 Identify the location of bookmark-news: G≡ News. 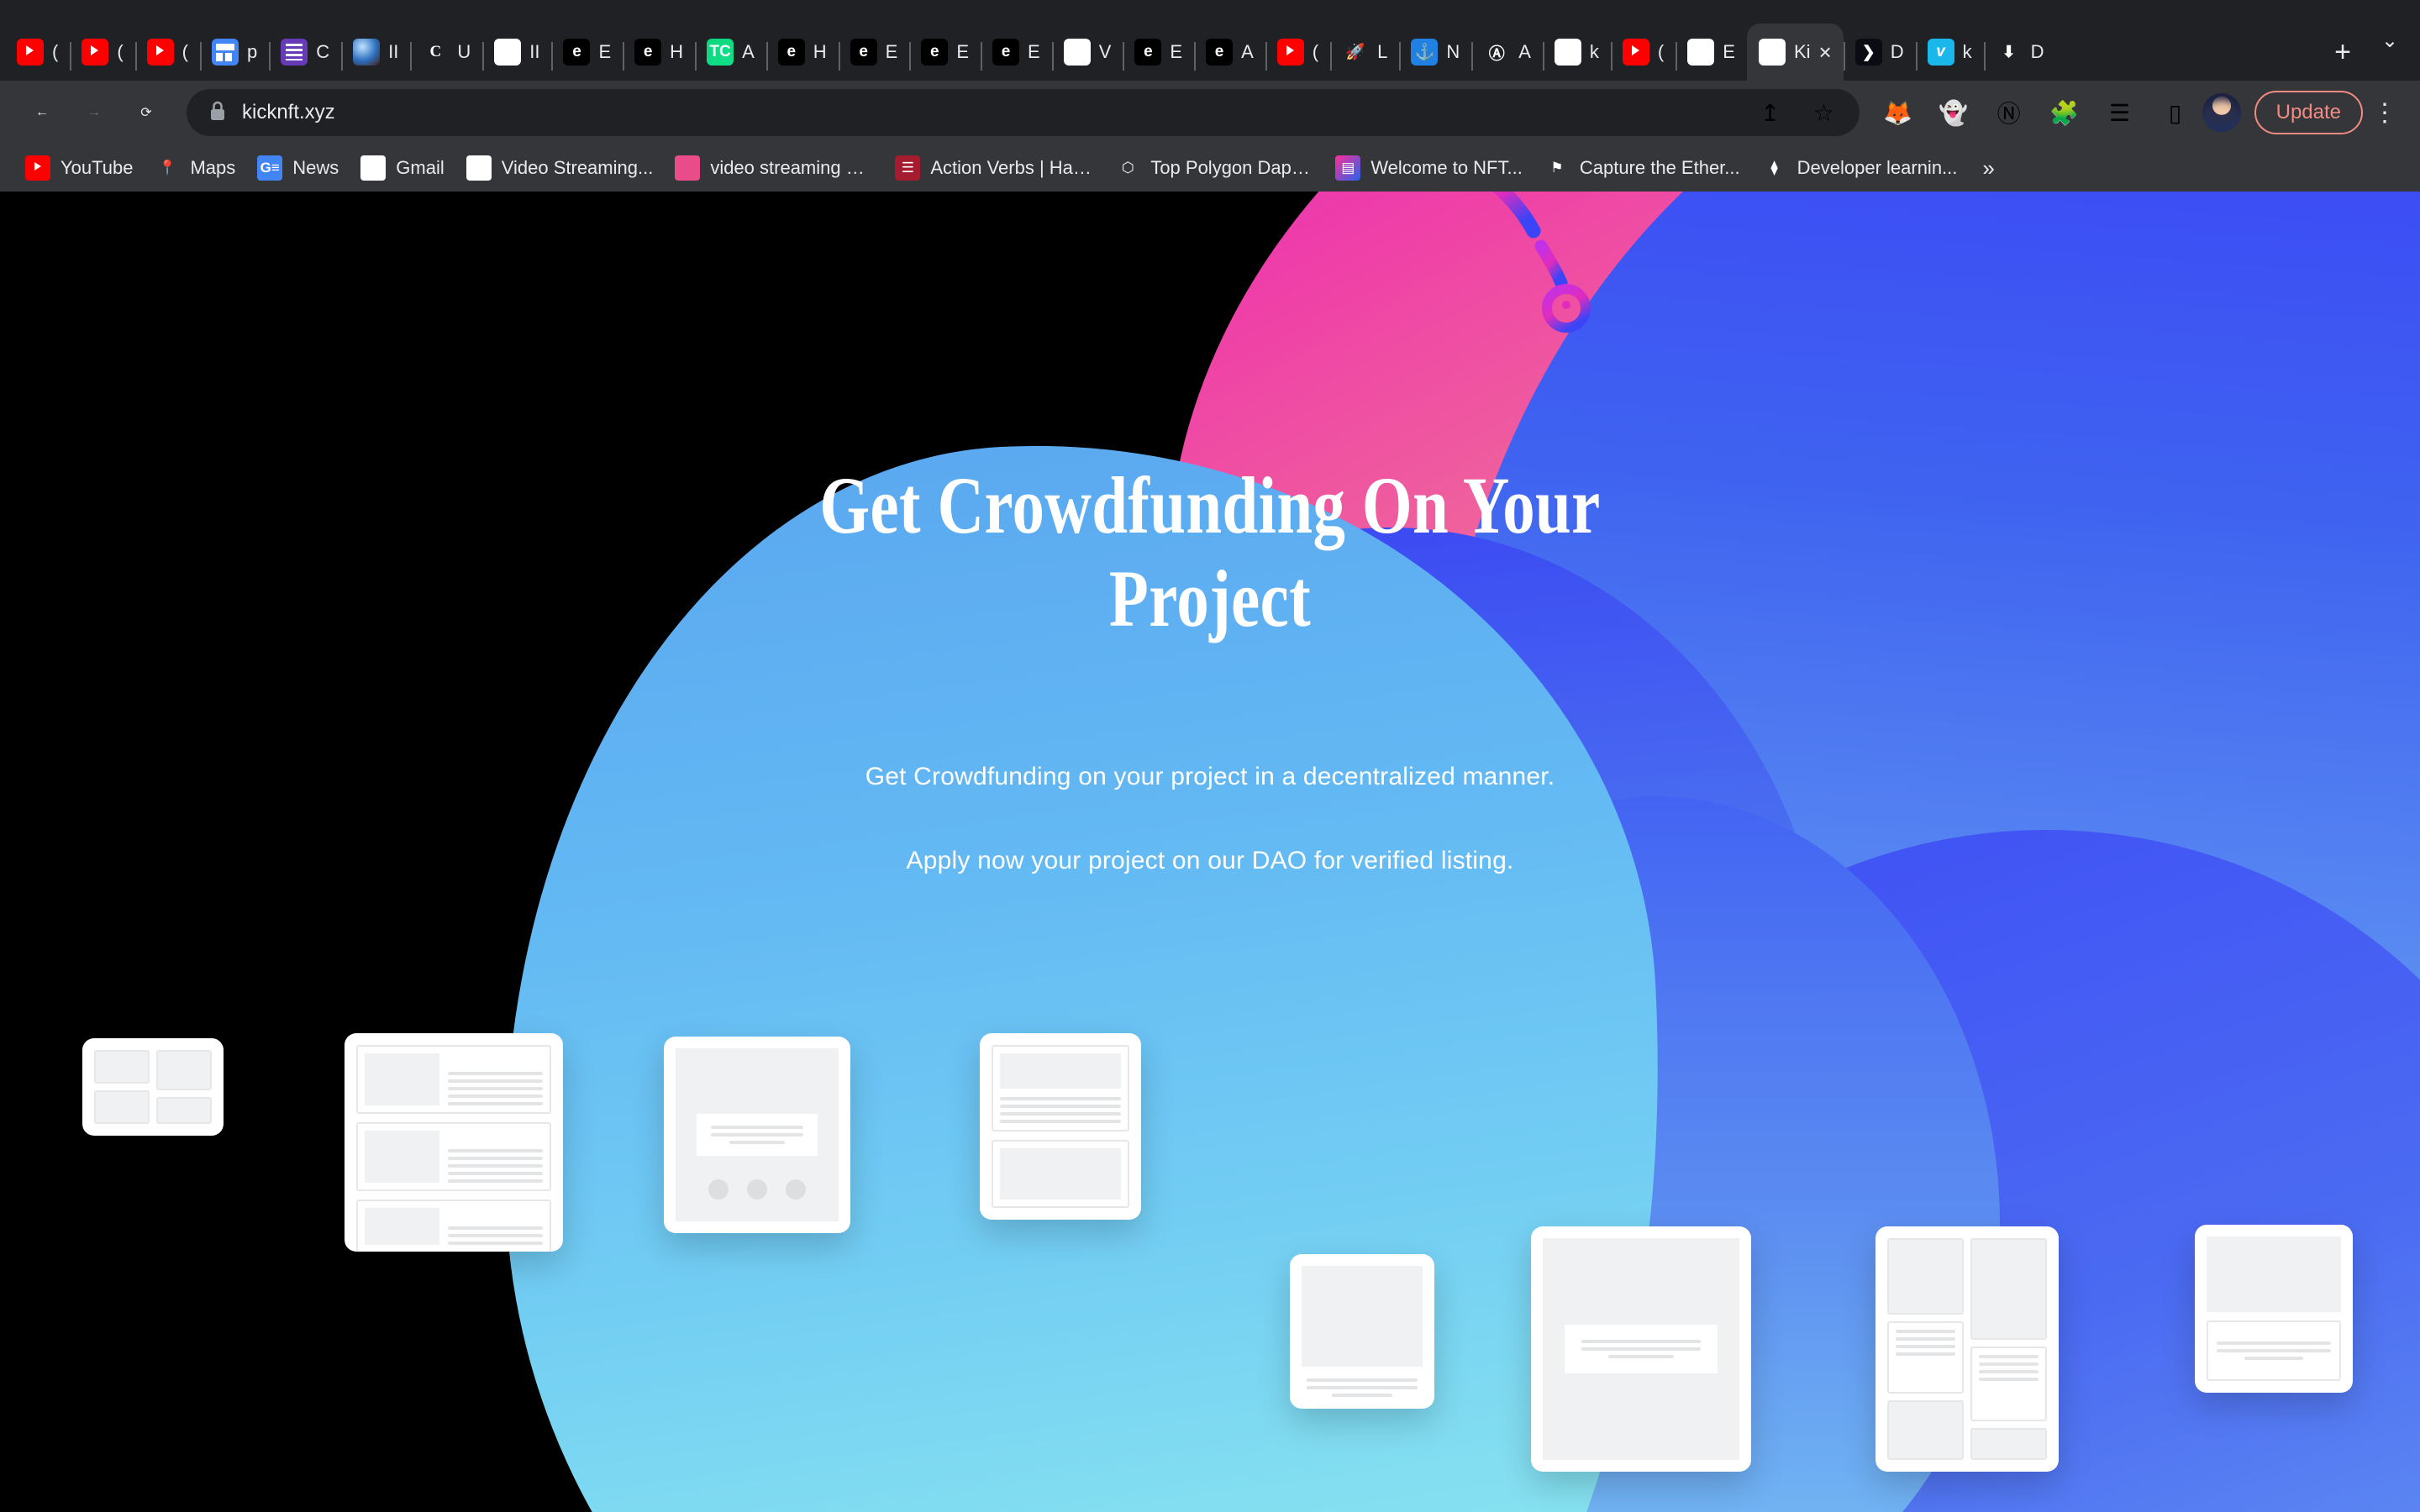
(298, 168).